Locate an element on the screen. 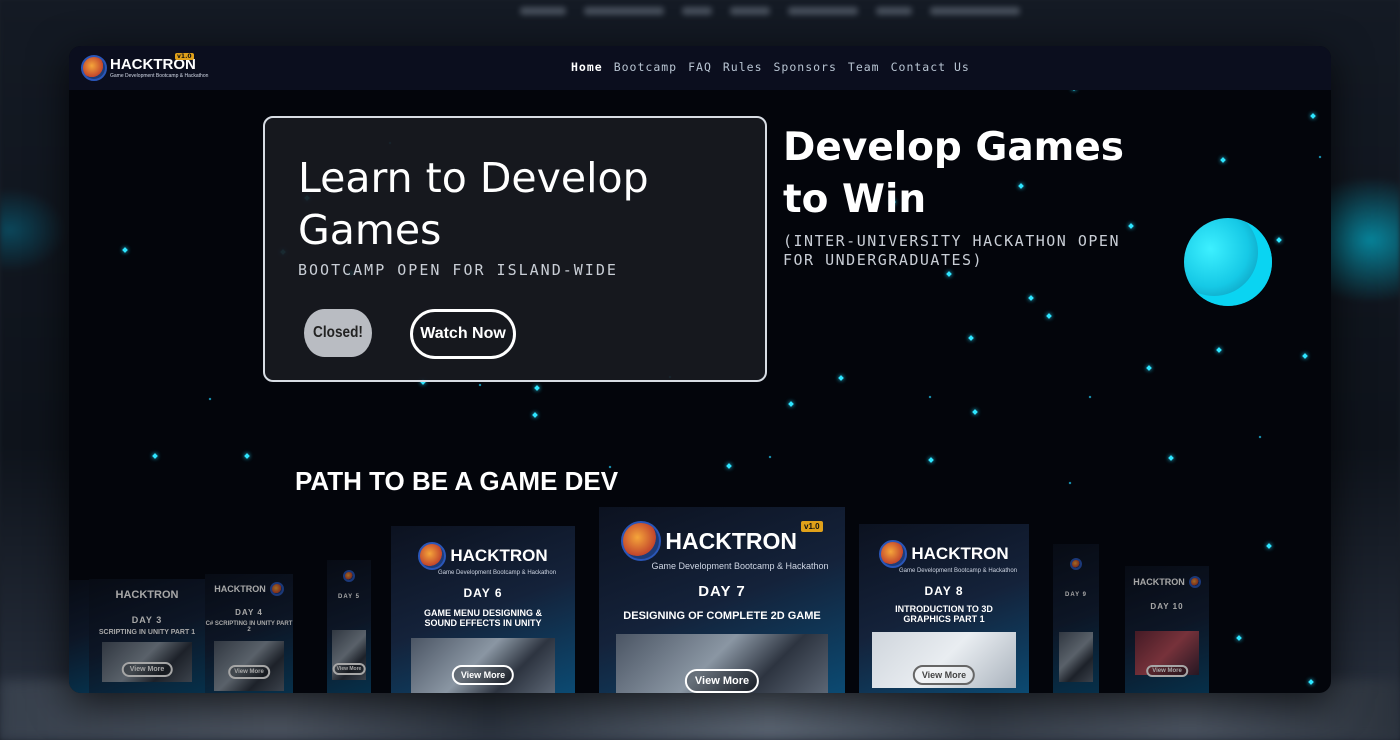  card-day: DAY 4 is located at coordinates (249, 612).